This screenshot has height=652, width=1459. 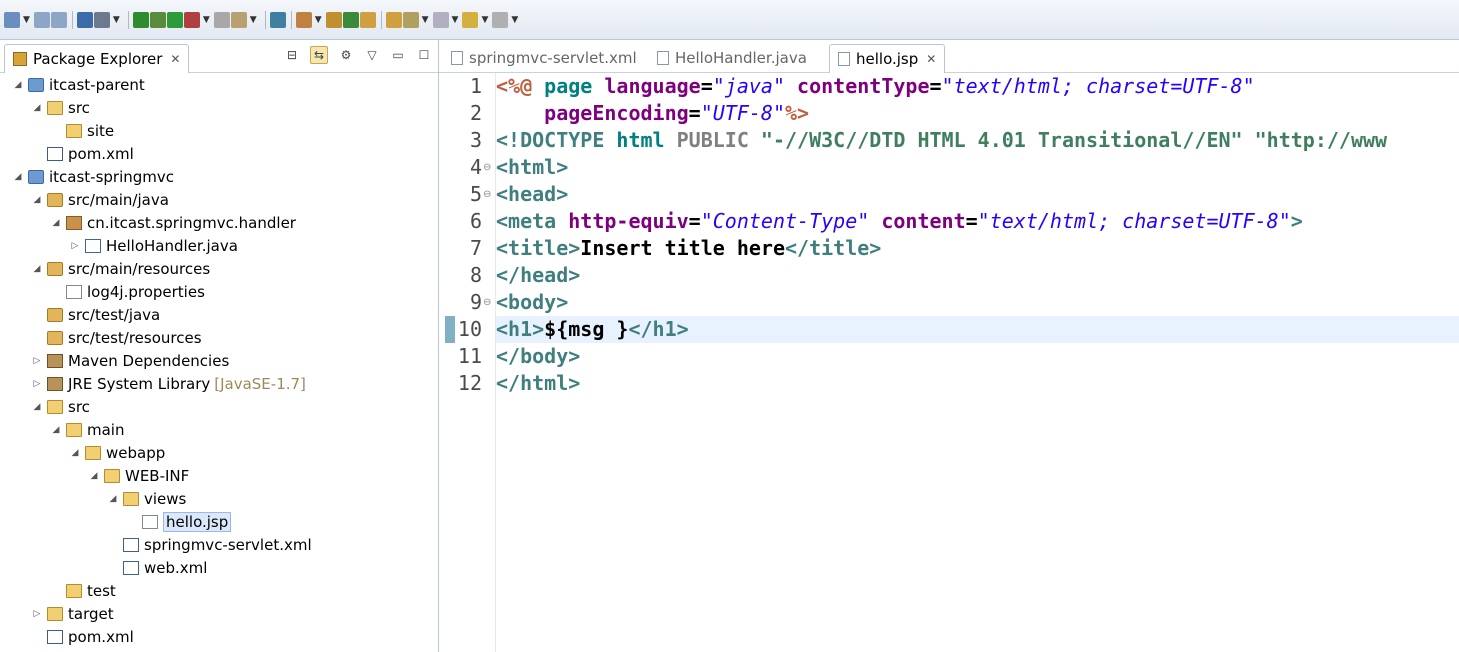 I want to click on tree-item: log4j.properties, so click(x=127, y=291).